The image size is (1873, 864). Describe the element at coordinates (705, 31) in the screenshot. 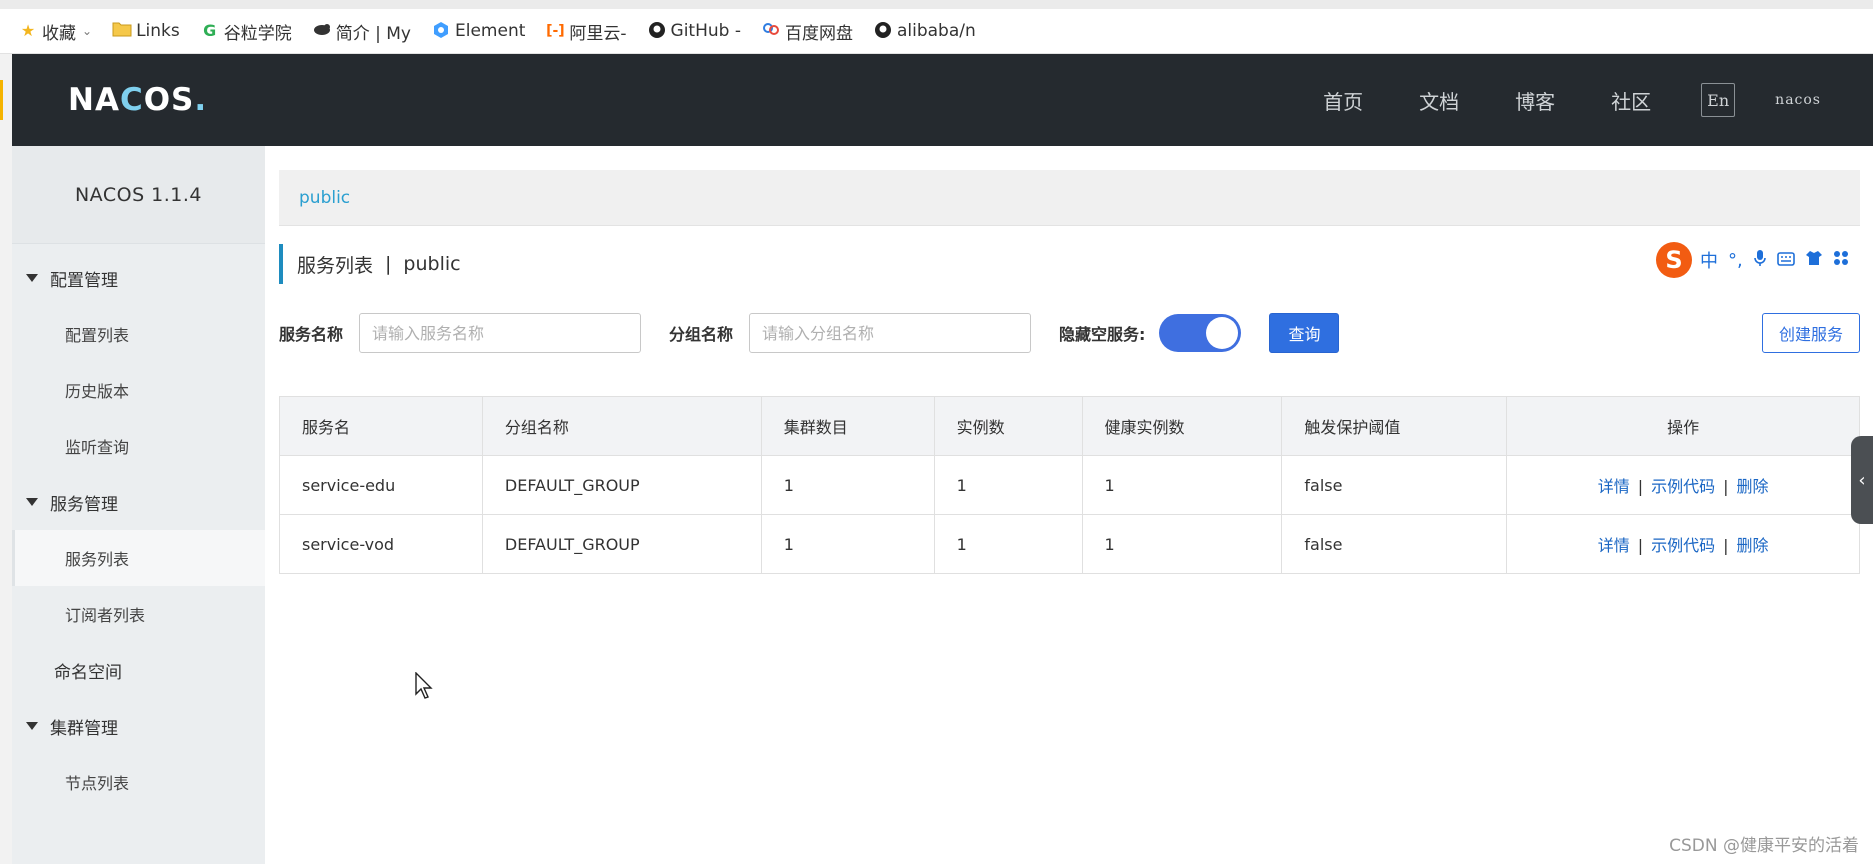

I see `bookmark-label: GitHub -` at that location.